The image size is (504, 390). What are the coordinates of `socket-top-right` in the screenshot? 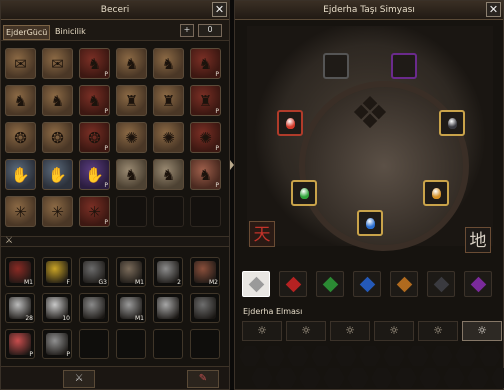 It's located at (404, 66).